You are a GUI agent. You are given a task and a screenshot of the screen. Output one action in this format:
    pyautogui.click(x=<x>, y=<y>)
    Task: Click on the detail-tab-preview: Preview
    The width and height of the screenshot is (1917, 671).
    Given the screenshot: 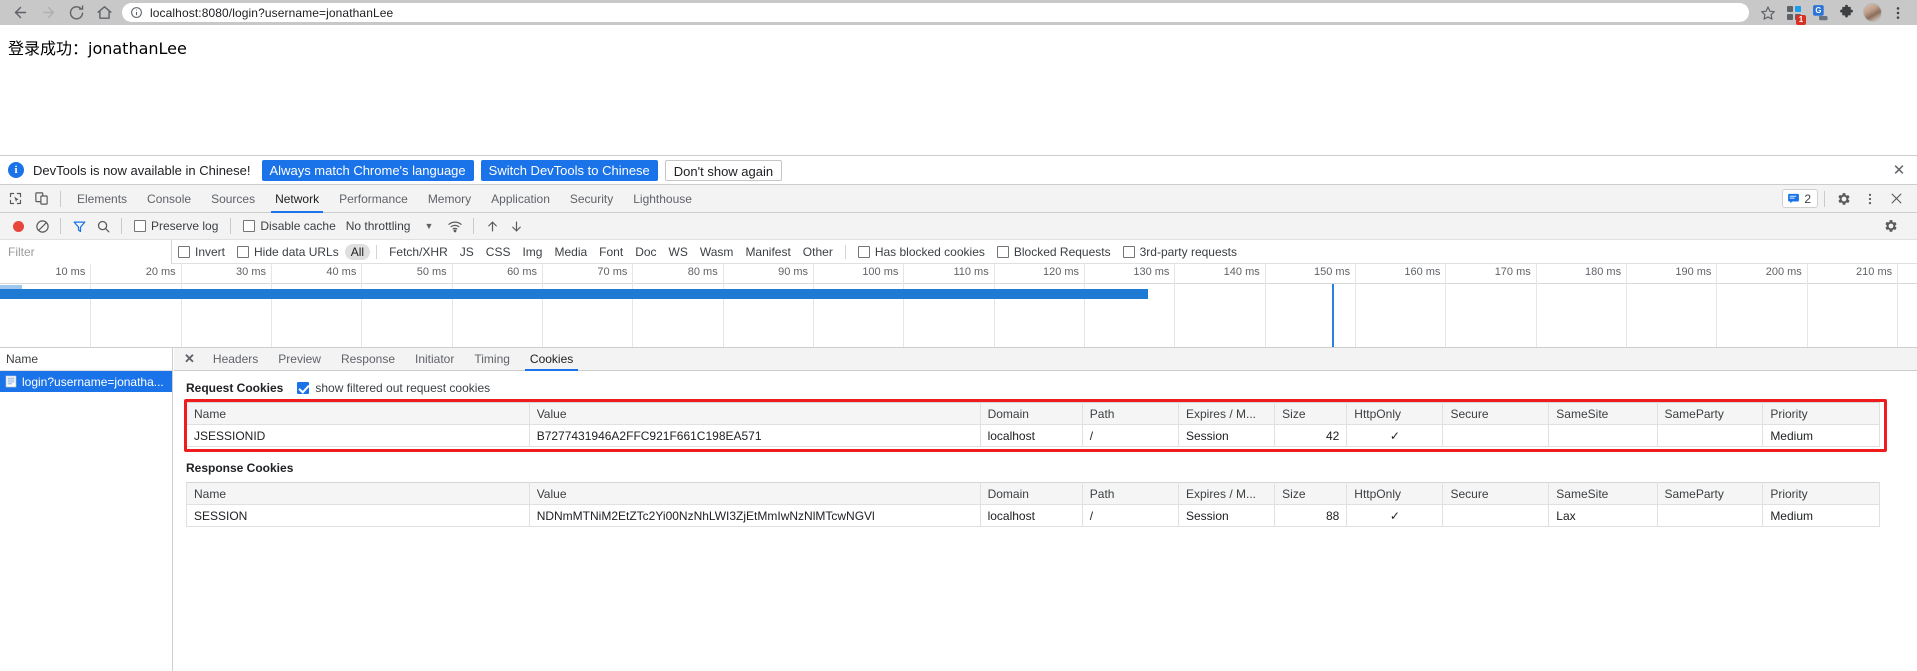 What is the action you would take?
    pyautogui.click(x=299, y=359)
    